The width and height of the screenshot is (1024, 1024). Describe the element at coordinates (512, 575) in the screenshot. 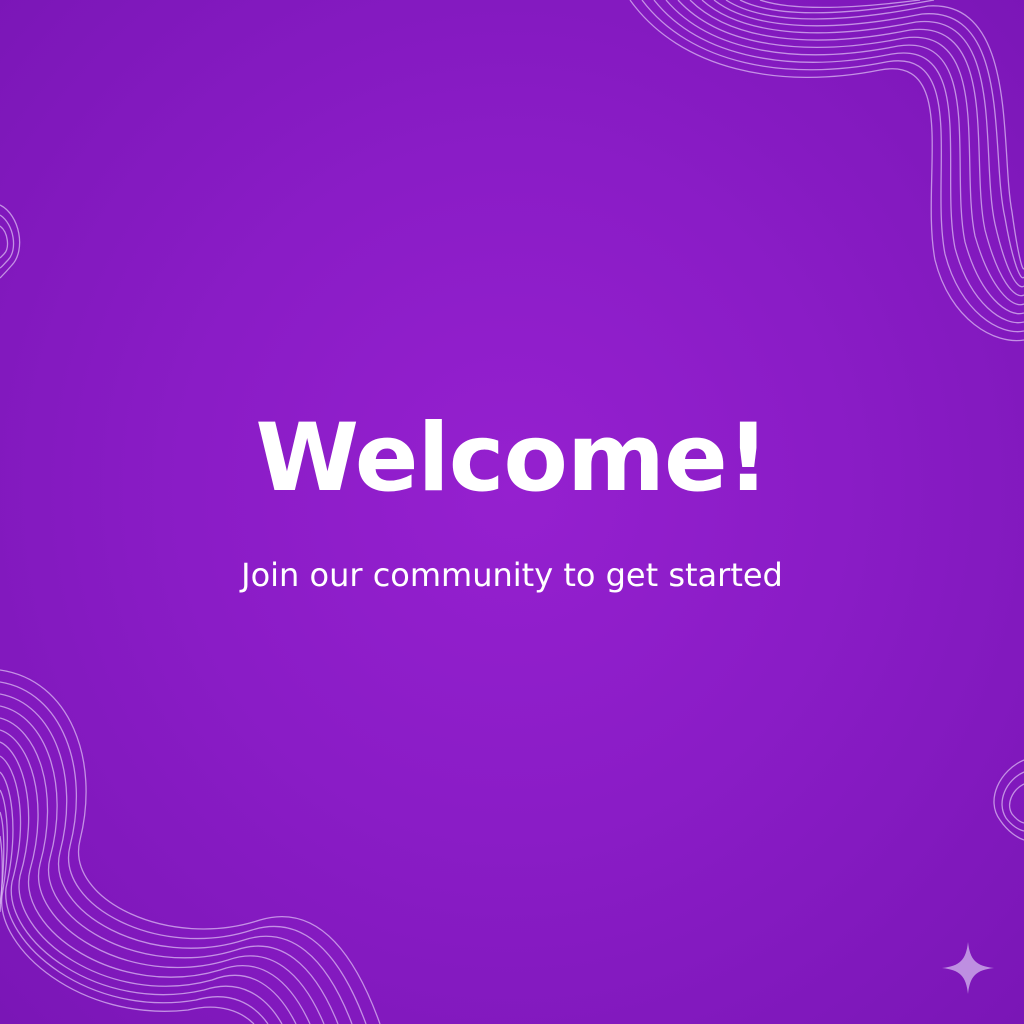

I see `welcome-subtitle: Join our community to get started` at that location.